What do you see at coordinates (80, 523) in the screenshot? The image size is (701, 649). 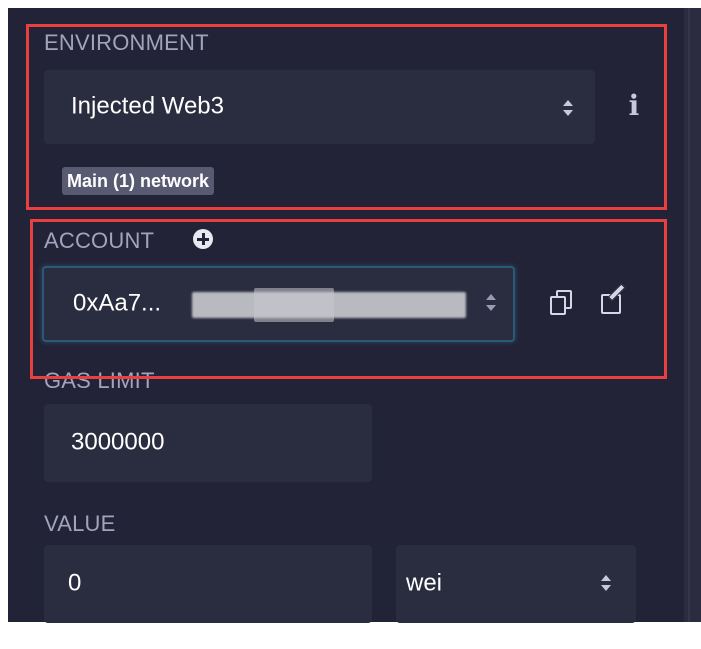 I see `value-label: VALUE` at bounding box center [80, 523].